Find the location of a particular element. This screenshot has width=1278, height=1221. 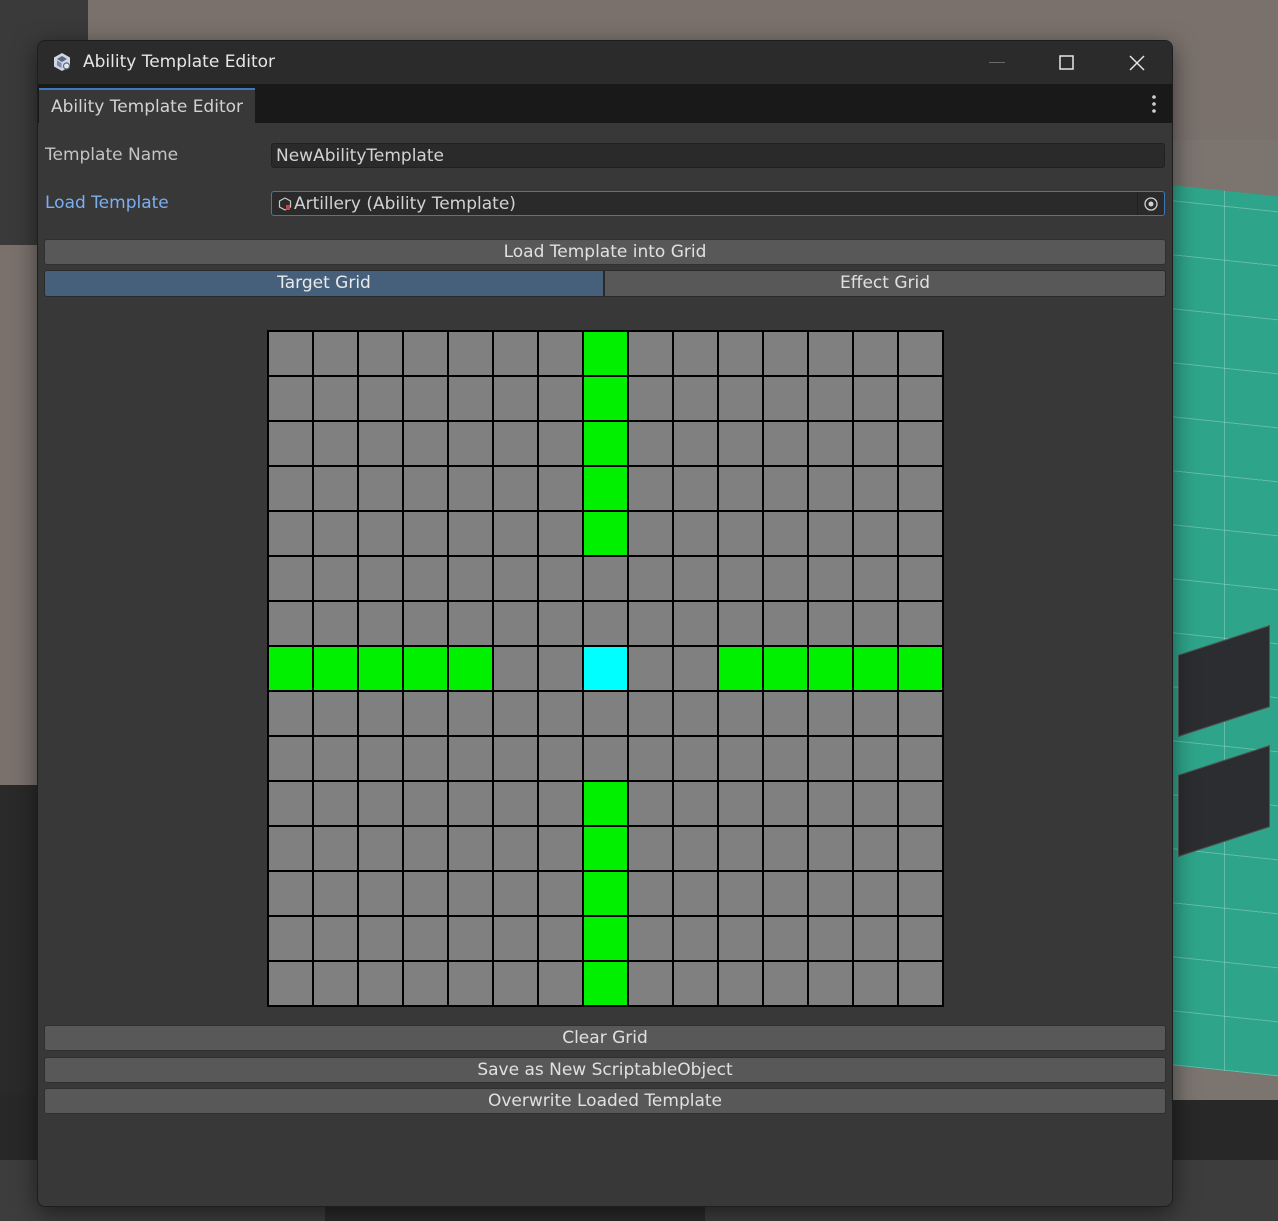

load-template-object-field: Artillery (Ability Template) is located at coordinates (718, 203).